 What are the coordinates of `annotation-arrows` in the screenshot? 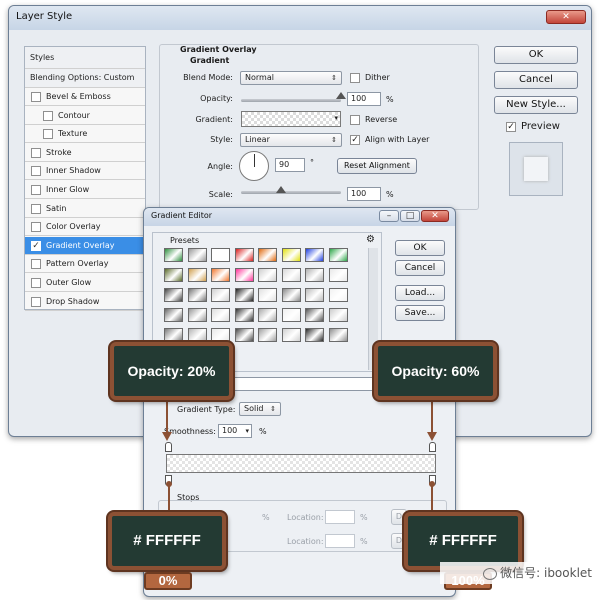 It's located at (299, 456).